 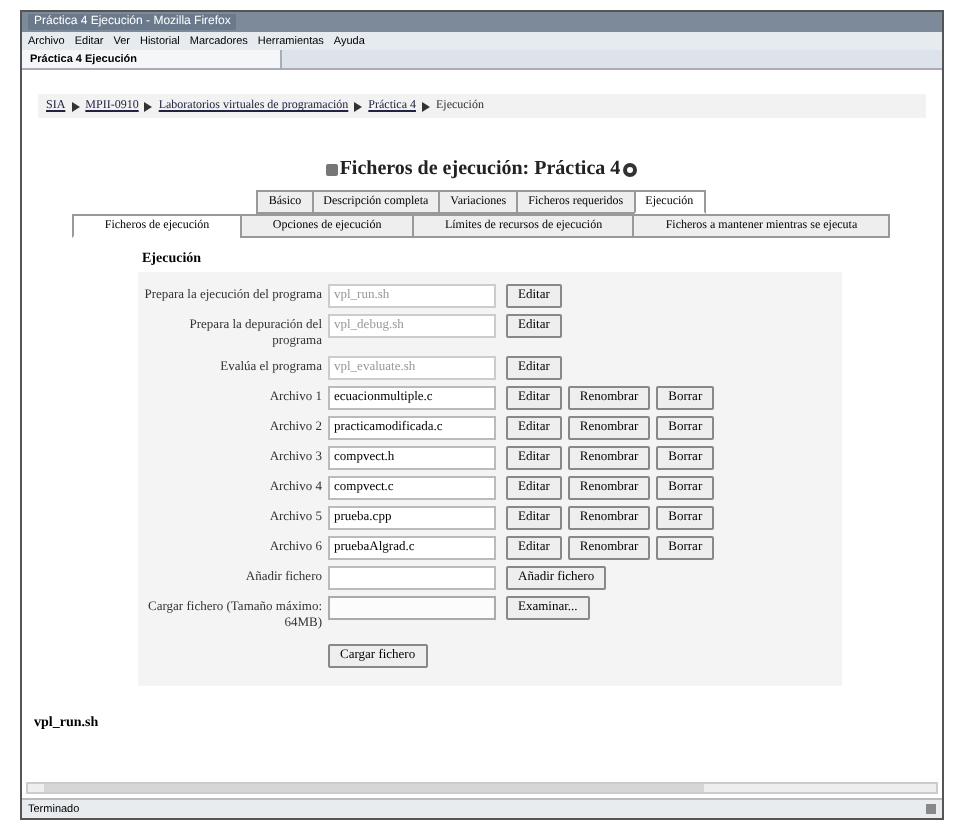 I want to click on text-field, so click(x=412, y=578).